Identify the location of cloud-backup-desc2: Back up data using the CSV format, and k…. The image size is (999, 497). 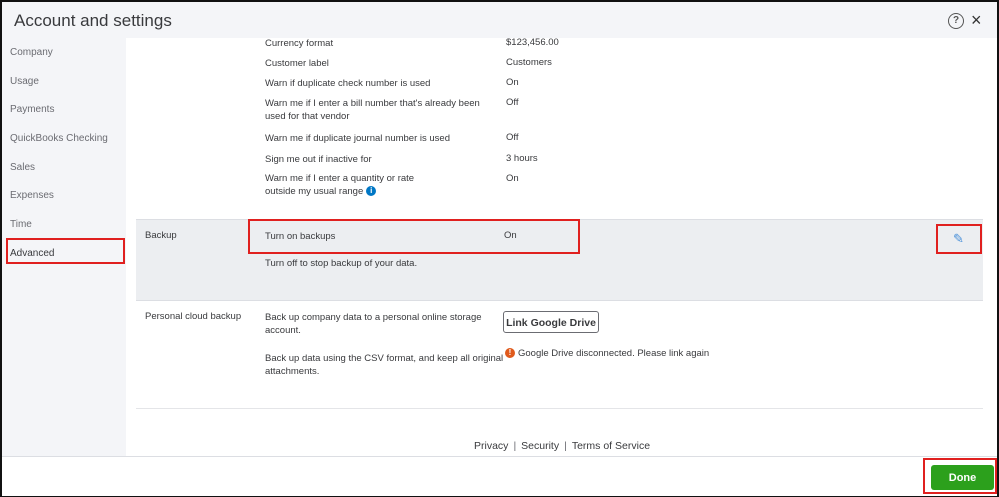
(384, 365).